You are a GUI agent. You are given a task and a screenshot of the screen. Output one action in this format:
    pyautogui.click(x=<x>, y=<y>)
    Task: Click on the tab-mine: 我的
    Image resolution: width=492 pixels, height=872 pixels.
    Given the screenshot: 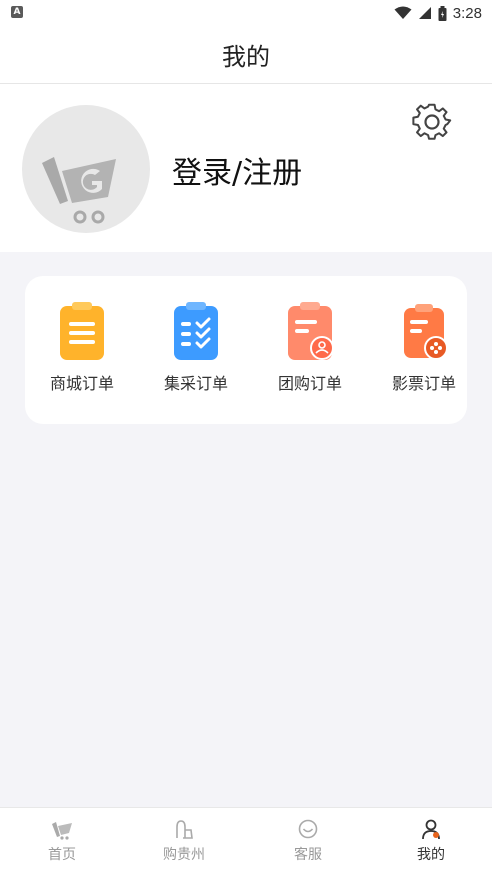 What is the action you would take?
    pyautogui.click(x=431, y=844)
    